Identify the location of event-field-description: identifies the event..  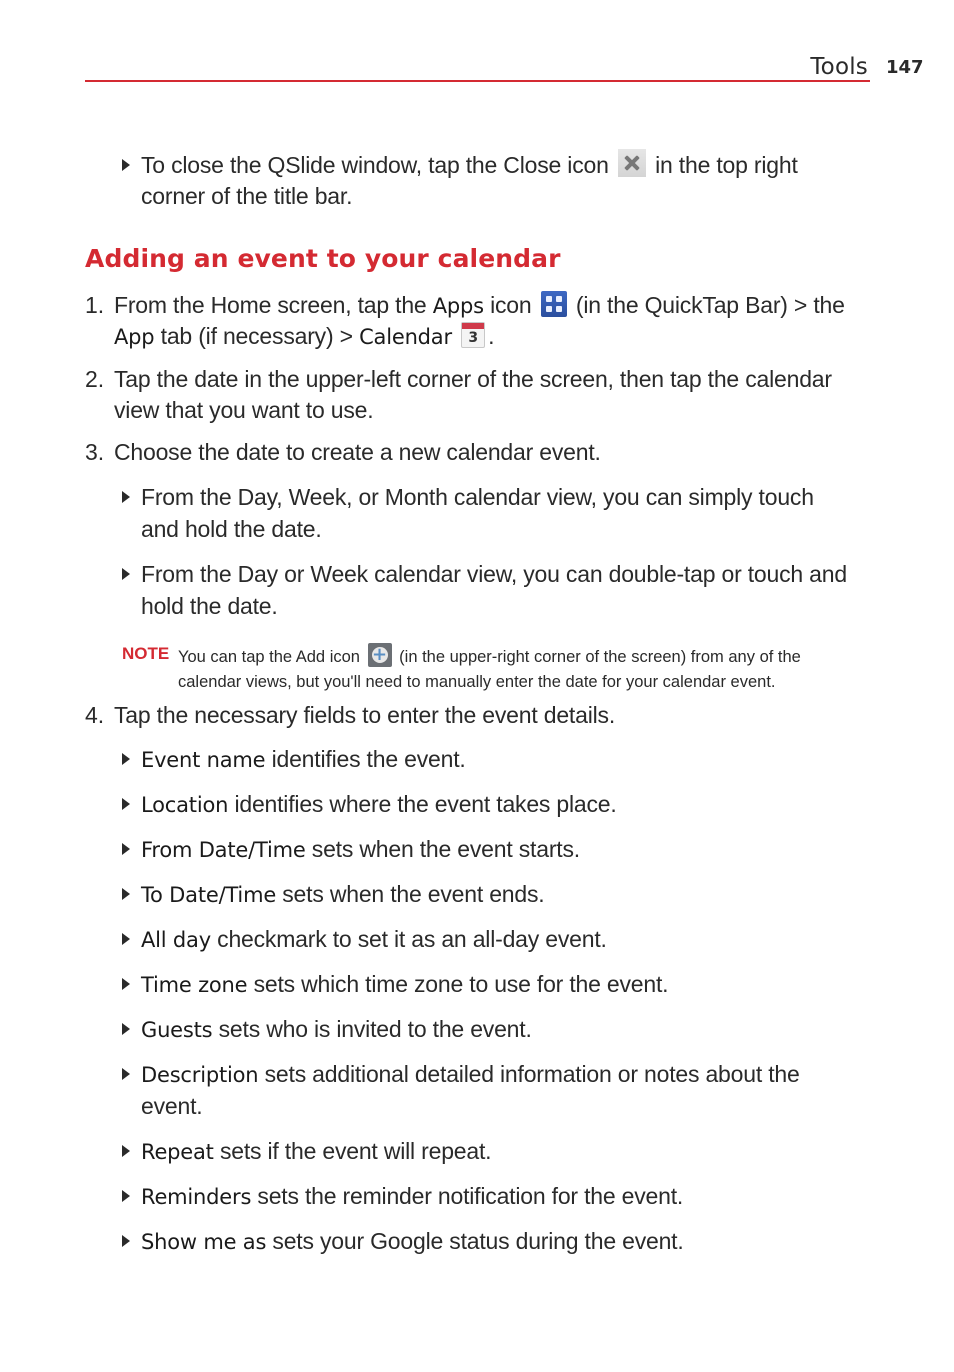
(368, 759).